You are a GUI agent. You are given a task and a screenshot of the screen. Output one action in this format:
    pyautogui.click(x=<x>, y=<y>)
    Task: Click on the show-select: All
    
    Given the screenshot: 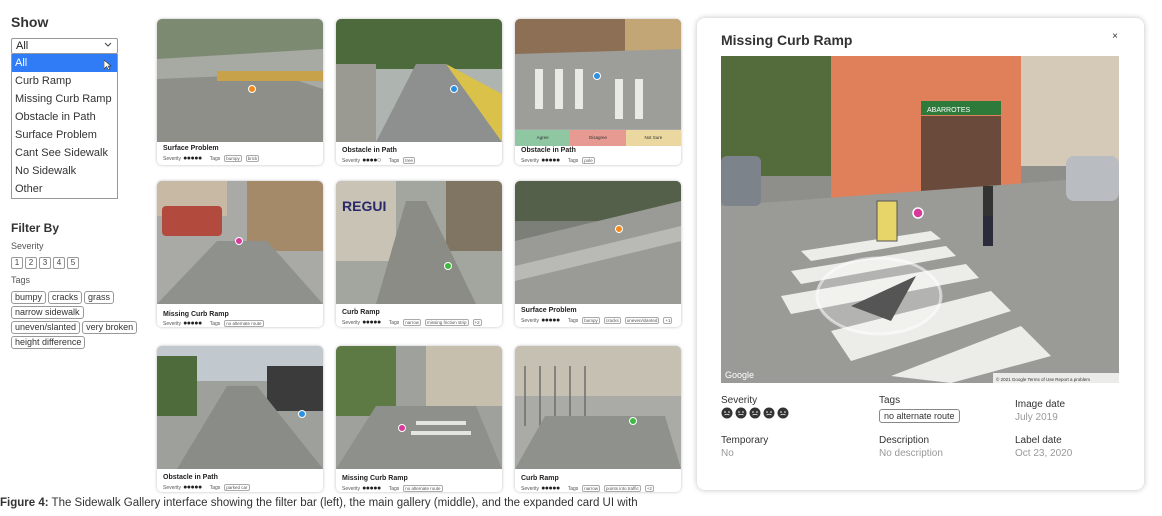 What is the action you would take?
    pyautogui.click(x=64, y=46)
    